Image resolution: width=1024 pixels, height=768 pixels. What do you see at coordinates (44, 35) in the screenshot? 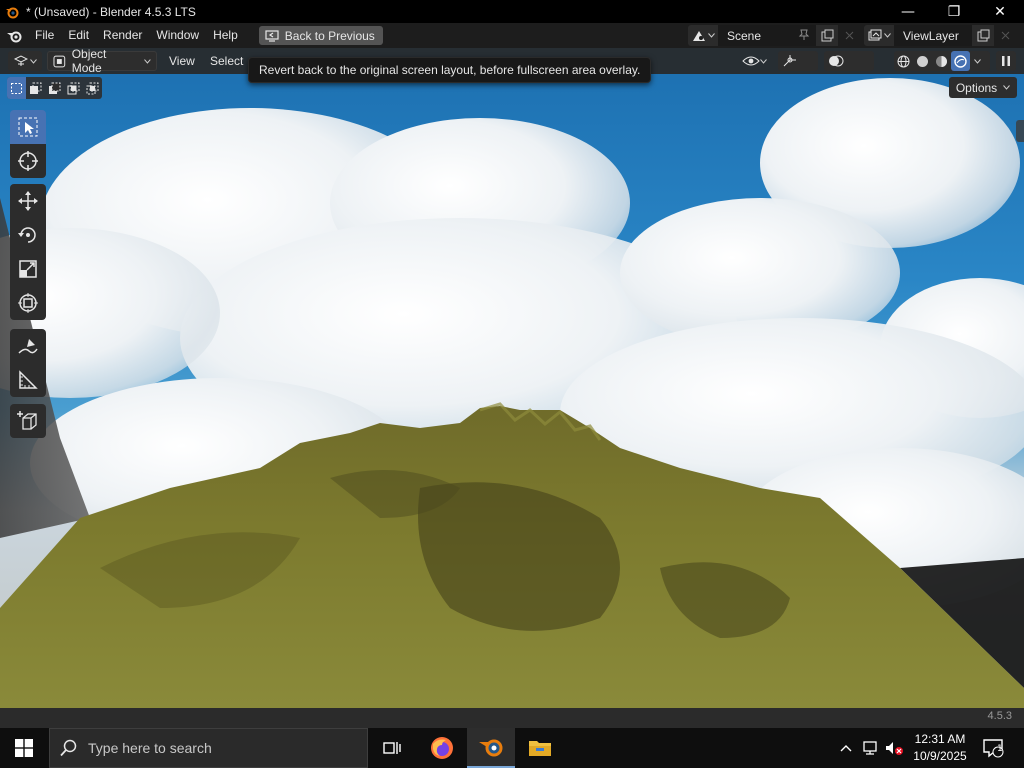
I see `menu-file: File` at bounding box center [44, 35].